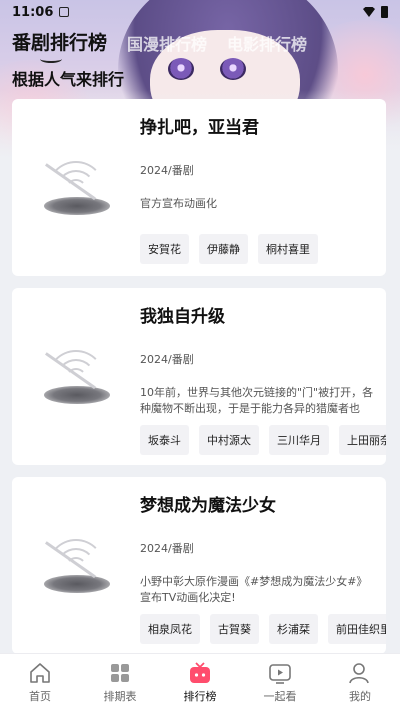 The image size is (400, 711). What do you see at coordinates (357, 629) in the screenshot?
I see `cast-tag: 前田佳织里` at bounding box center [357, 629].